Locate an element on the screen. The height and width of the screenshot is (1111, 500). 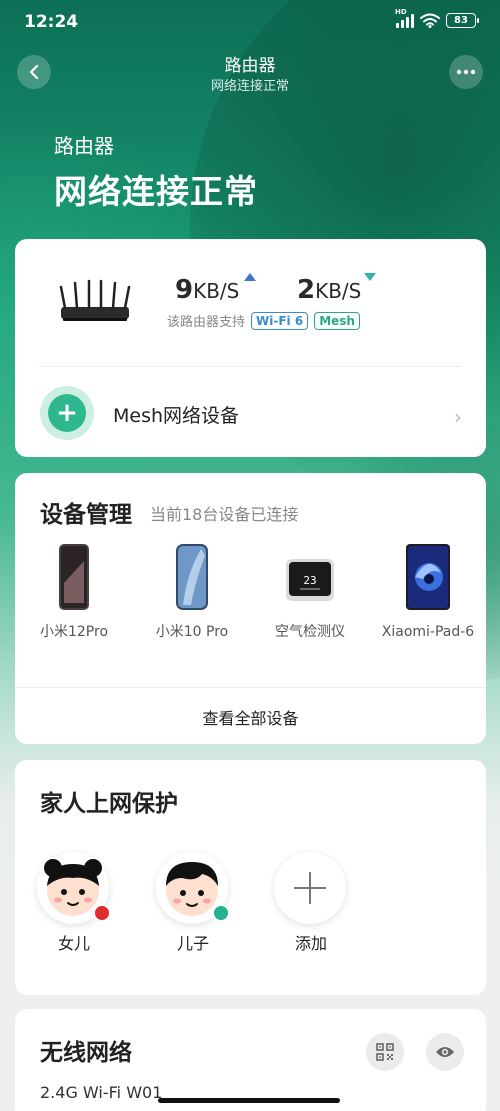
nav-title: 路由器 is located at coordinates (250, 66).